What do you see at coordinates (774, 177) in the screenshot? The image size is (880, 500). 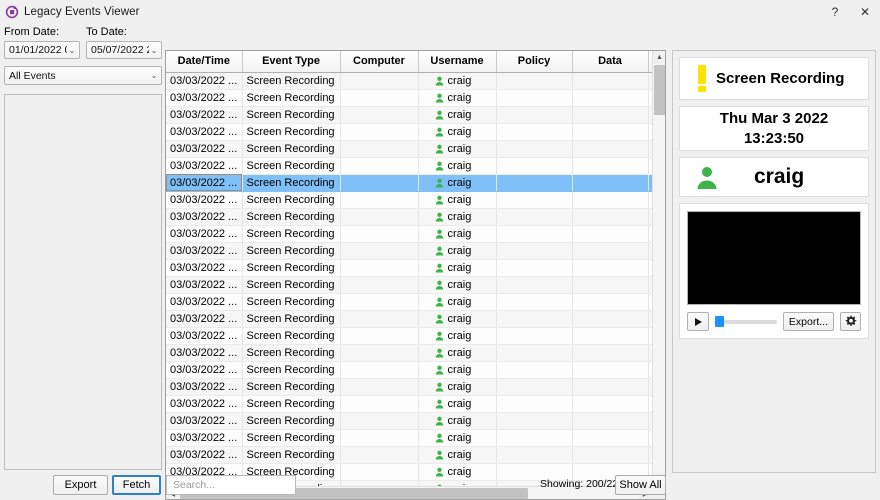 I see `detail-user-card: craig` at bounding box center [774, 177].